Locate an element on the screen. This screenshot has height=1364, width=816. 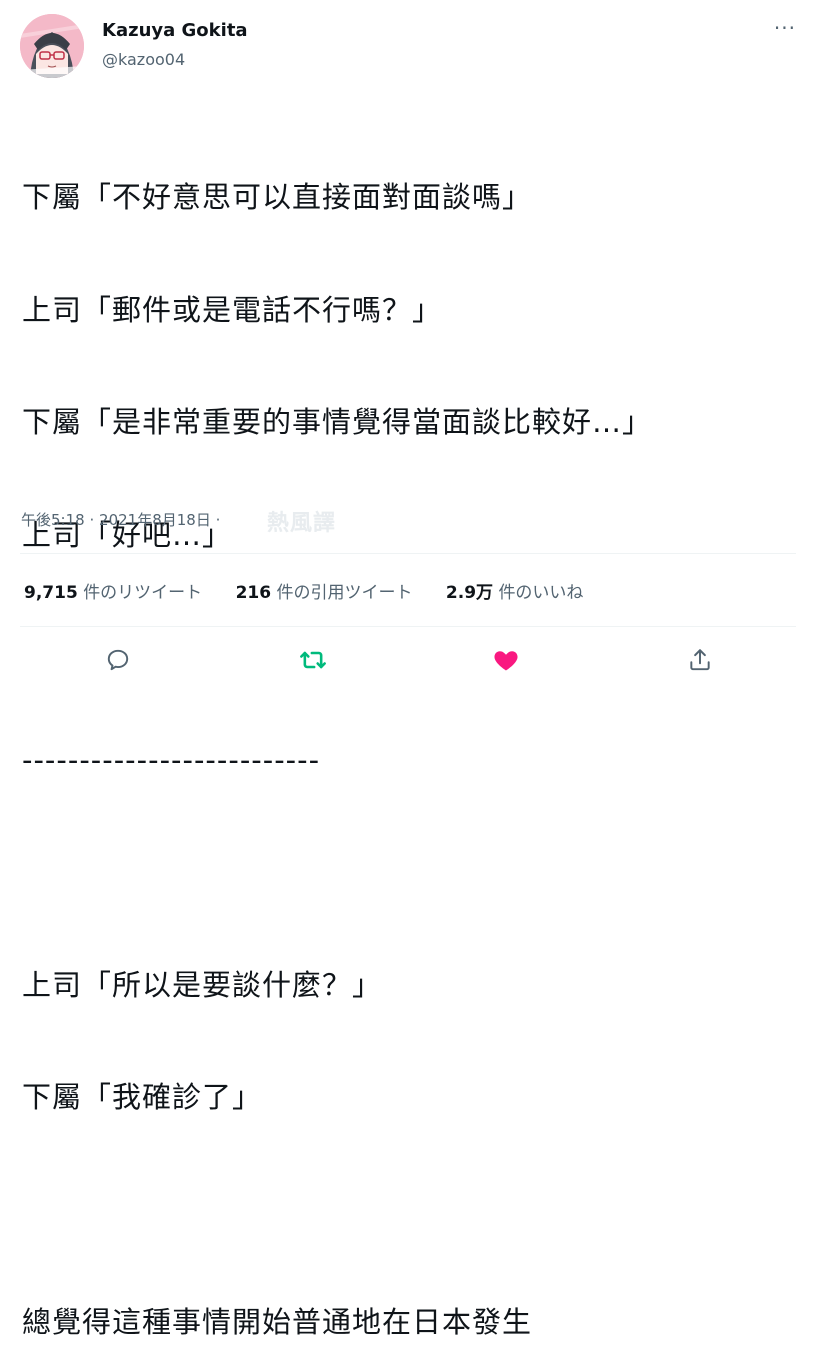
heart-icon is located at coordinates (506, 661).